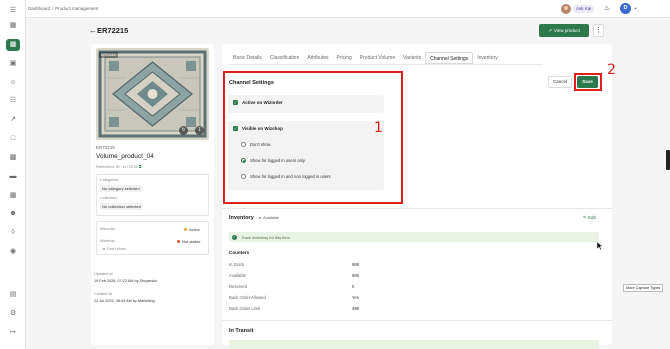 The height and width of the screenshot is (349, 670). What do you see at coordinates (13, 26) in the screenshot?
I see `dashboard-icon: ▦` at bounding box center [13, 26].